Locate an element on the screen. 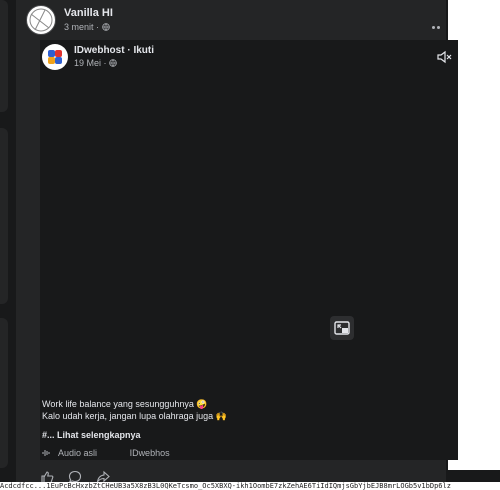  volume-muted-icon is located at coordinates (444, 57).